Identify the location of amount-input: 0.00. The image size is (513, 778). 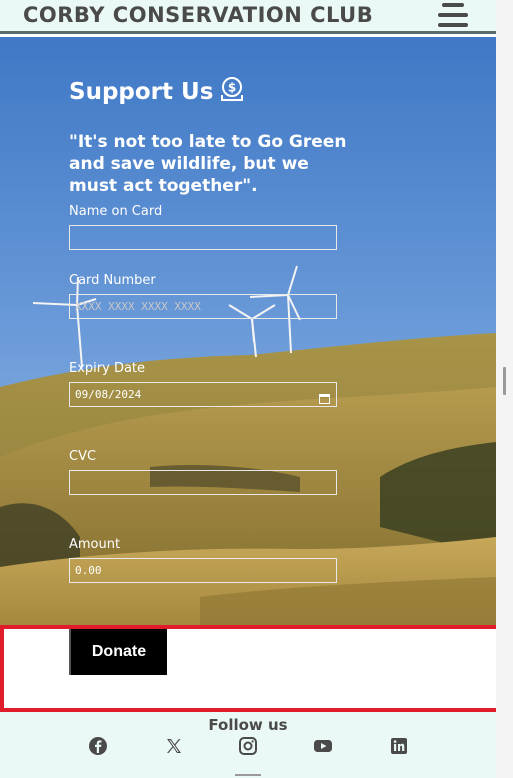
(203, 570).